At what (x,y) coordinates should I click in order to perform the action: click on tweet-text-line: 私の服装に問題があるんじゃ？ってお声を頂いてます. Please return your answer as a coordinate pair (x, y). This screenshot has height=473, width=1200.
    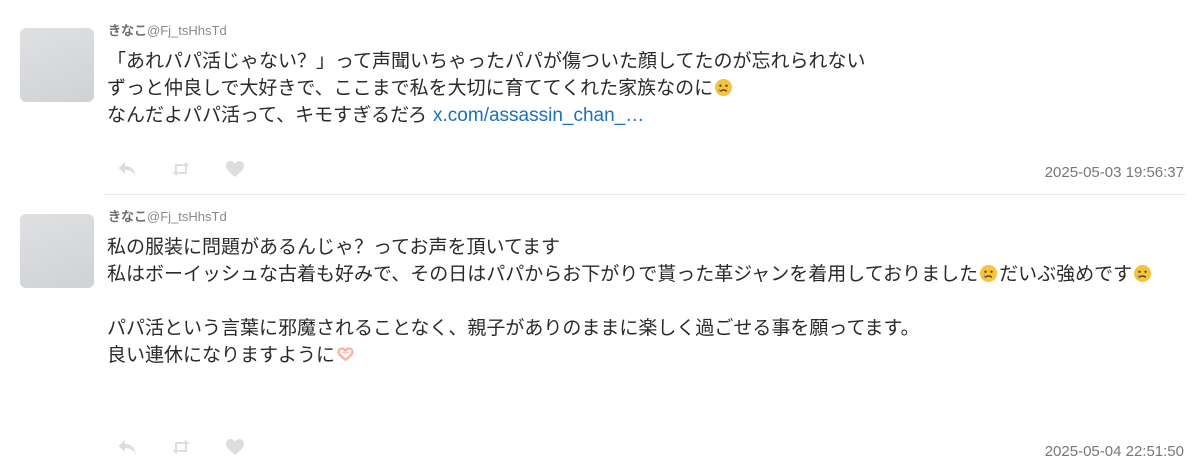
    Looking at the image, I should click on (333, 247).